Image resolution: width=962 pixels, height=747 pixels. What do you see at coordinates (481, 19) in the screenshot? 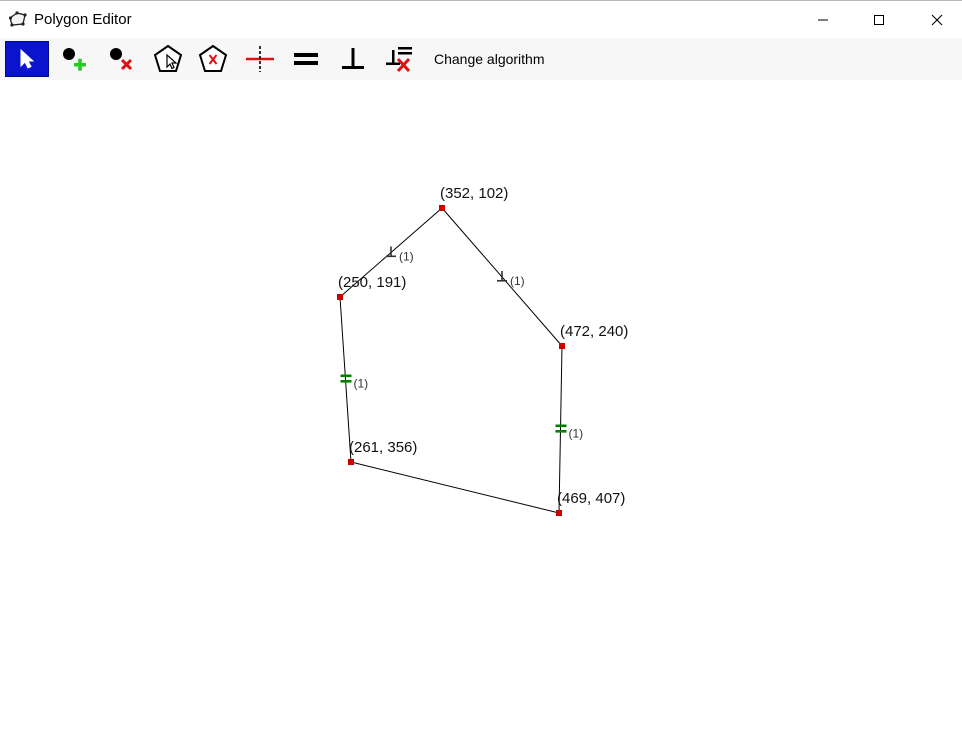
I see `title-bar: Polygon Editor` at bounding box center [481, 19].